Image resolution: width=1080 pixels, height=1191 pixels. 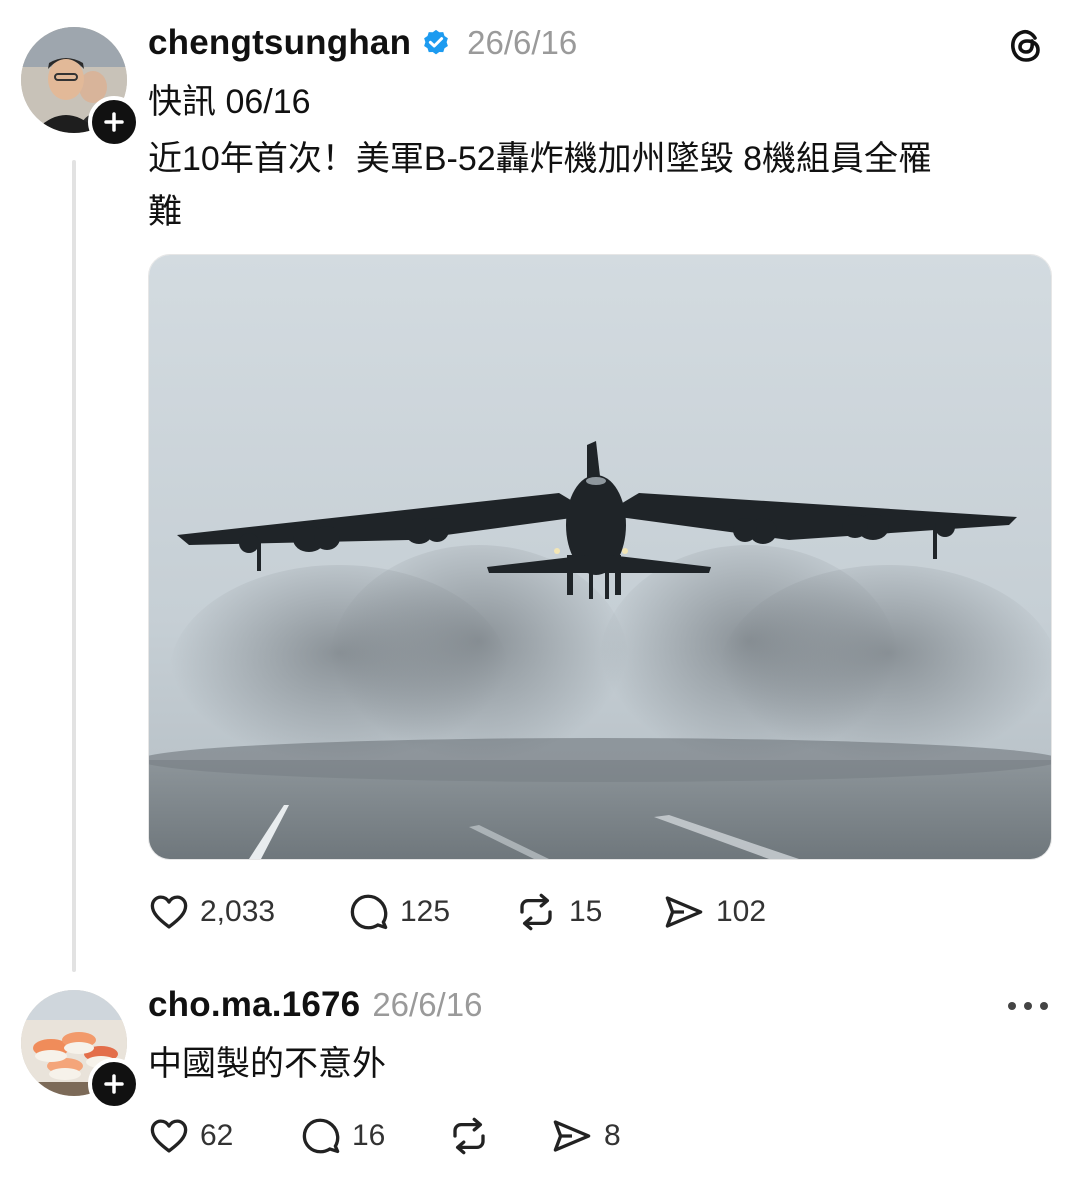 I want to click on repost-button: 15, so click(x=557, y=912).